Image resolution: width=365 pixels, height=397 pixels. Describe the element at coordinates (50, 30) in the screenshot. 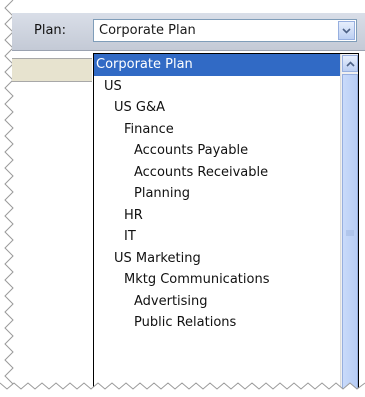

I see `plan-label: Plan:` at that location.